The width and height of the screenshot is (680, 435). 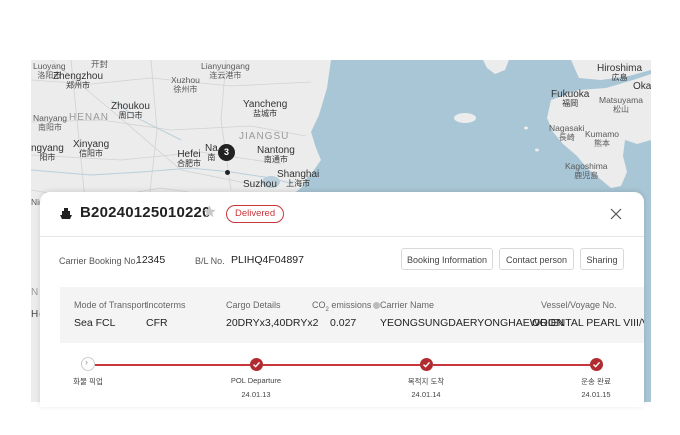 I want to click on map-label-edge-n: N, so click(x=35, y=292).